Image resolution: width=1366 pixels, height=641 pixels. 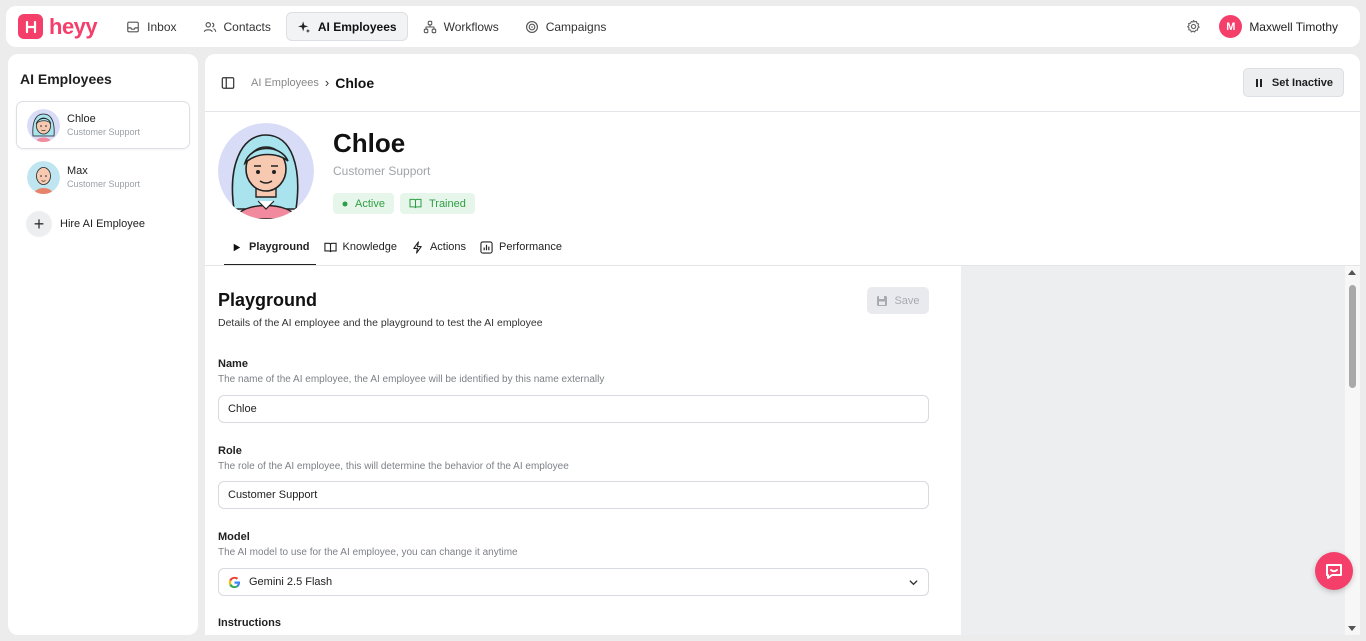 I want to click on model-value: Gemini 2.5 Flash, so click(x=291, y=582).